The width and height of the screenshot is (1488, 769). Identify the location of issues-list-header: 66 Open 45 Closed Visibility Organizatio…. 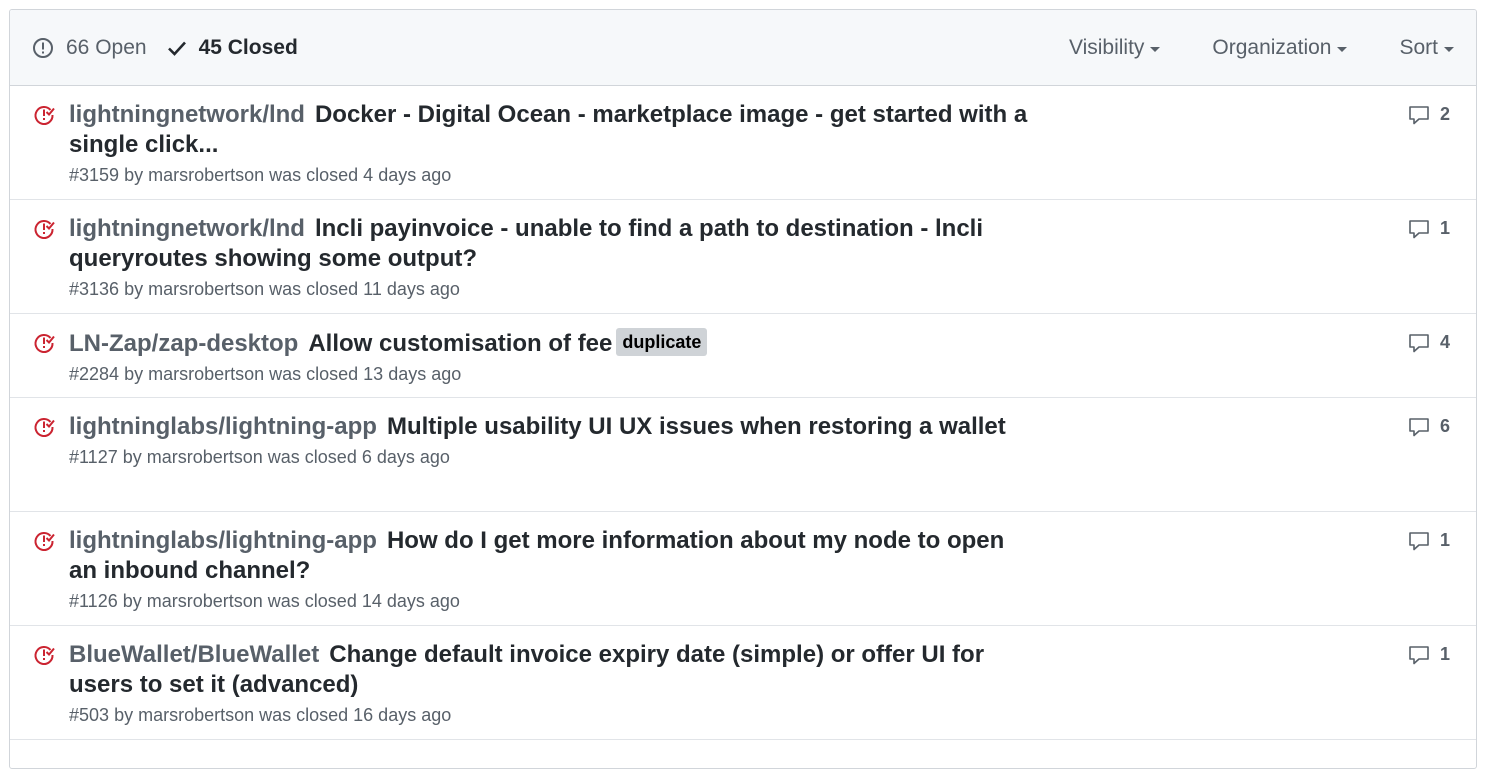
(743, 48).